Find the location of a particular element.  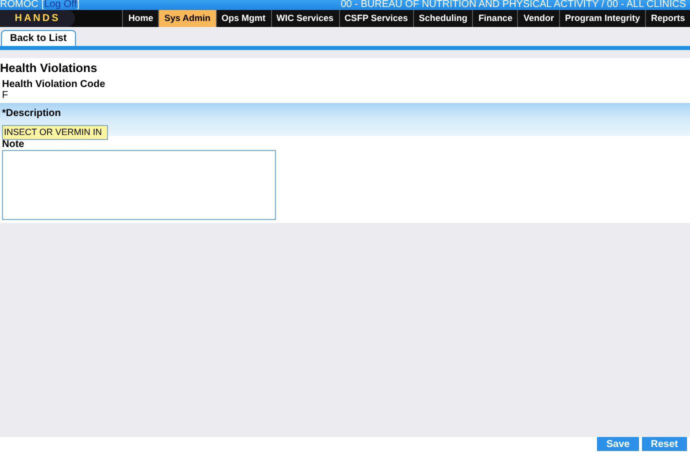

field-label: *Description is located at coordinates (32, 113).